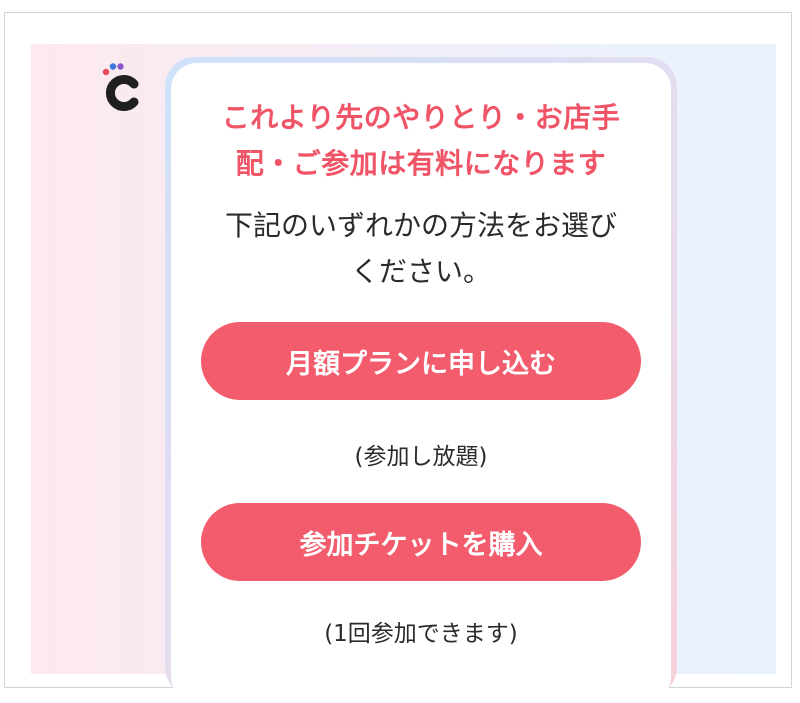 The image size is (800, 703). I want to click on logo-dot-blue, so click(113, 66).